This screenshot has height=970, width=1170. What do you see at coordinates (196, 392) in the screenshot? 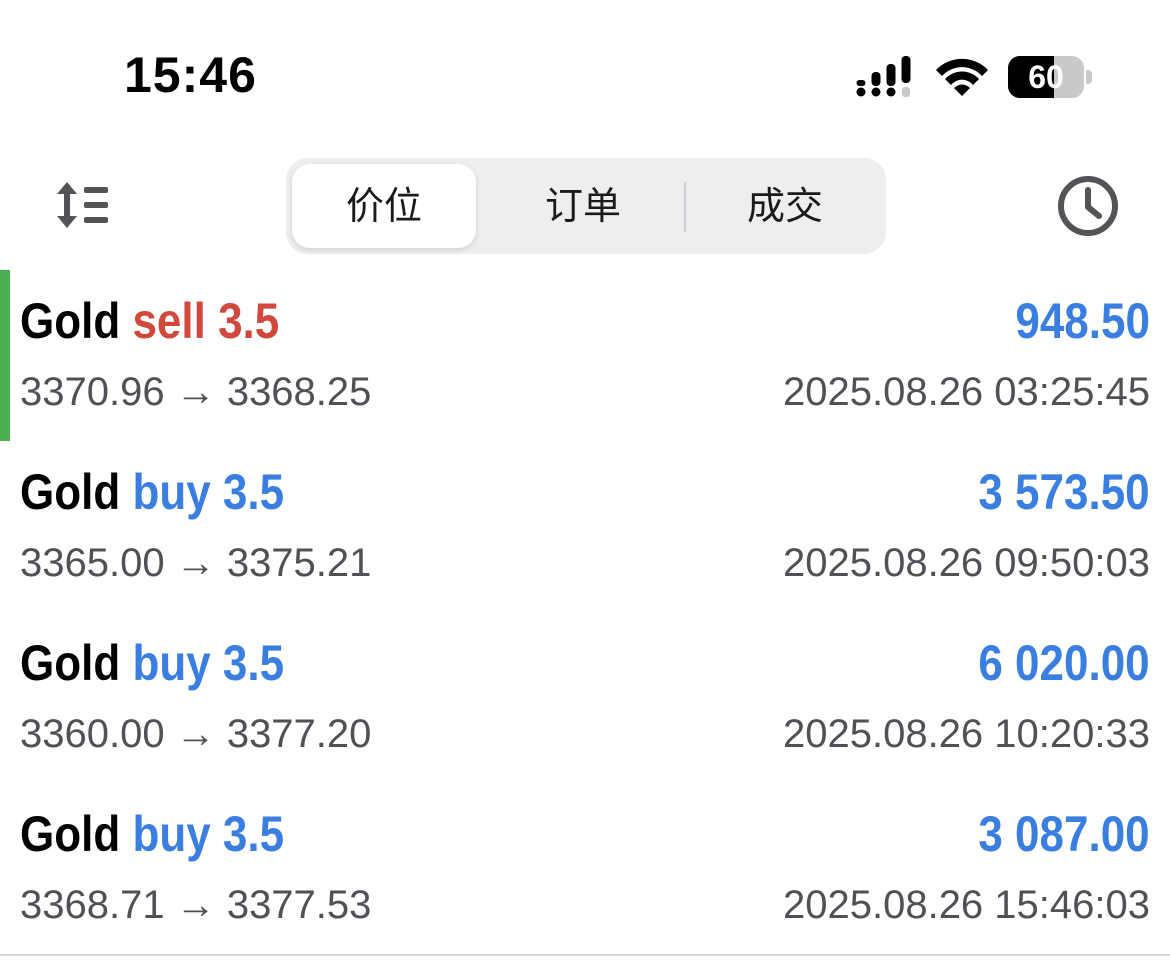
I see `deal-prices: 3370.96 → 3368.25` at bounding box center [196, 392].